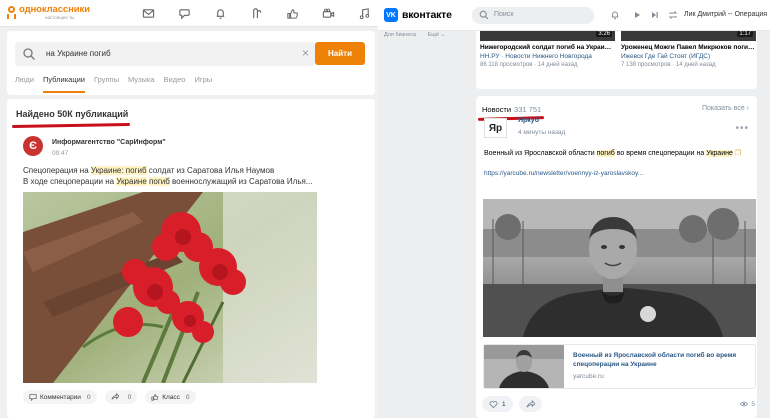 The image size is (770, 418). What do you see at coordinates (668, 65) in the screenshot?
I see `video-meta: 7 138 просмотров · 14 дней назад` at bounding box center [668, 65].